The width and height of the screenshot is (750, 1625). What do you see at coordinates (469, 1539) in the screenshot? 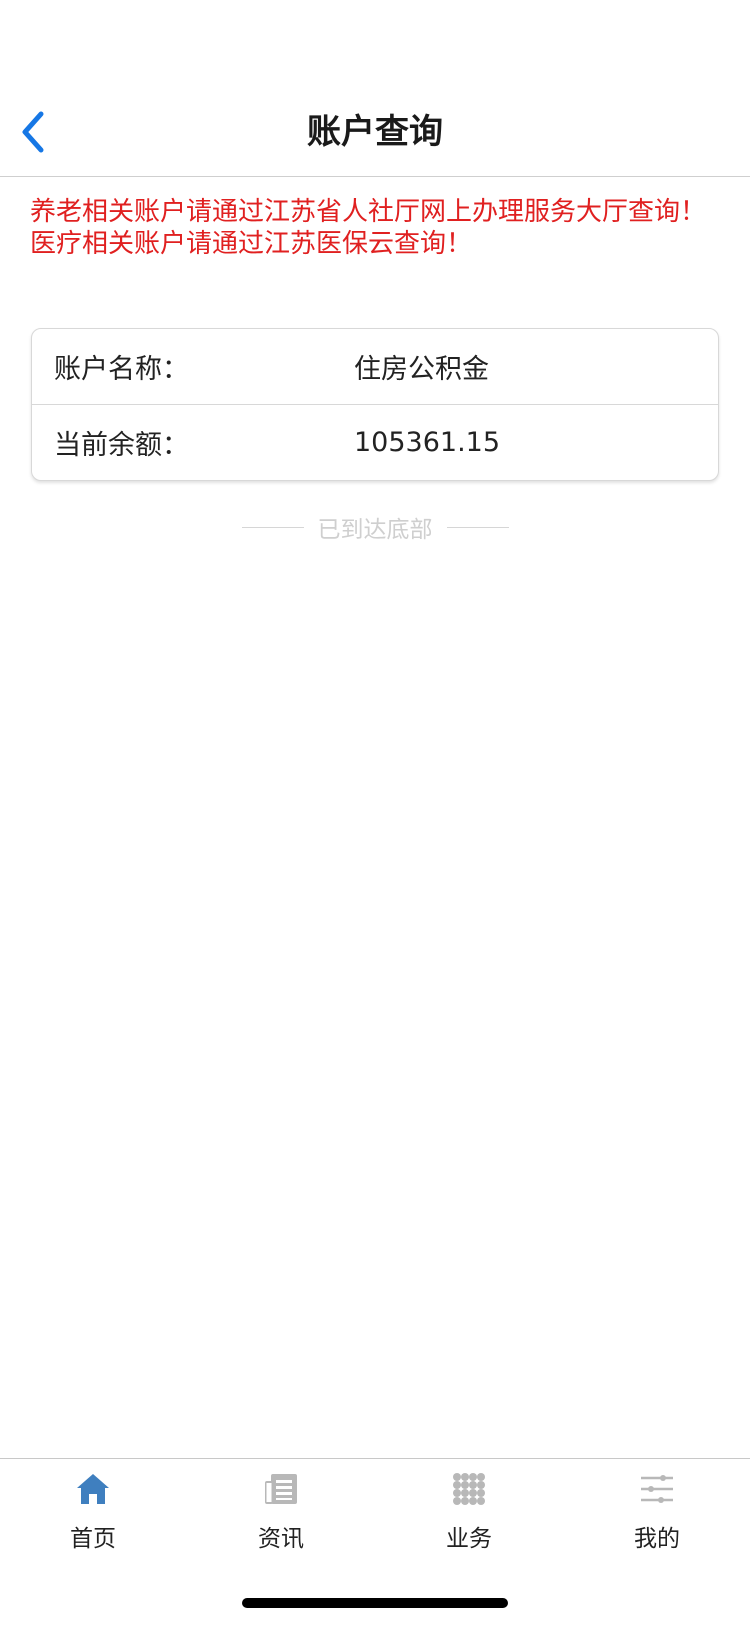
I see `tab-business-label: 业务` at bounding box center [469, 1539].